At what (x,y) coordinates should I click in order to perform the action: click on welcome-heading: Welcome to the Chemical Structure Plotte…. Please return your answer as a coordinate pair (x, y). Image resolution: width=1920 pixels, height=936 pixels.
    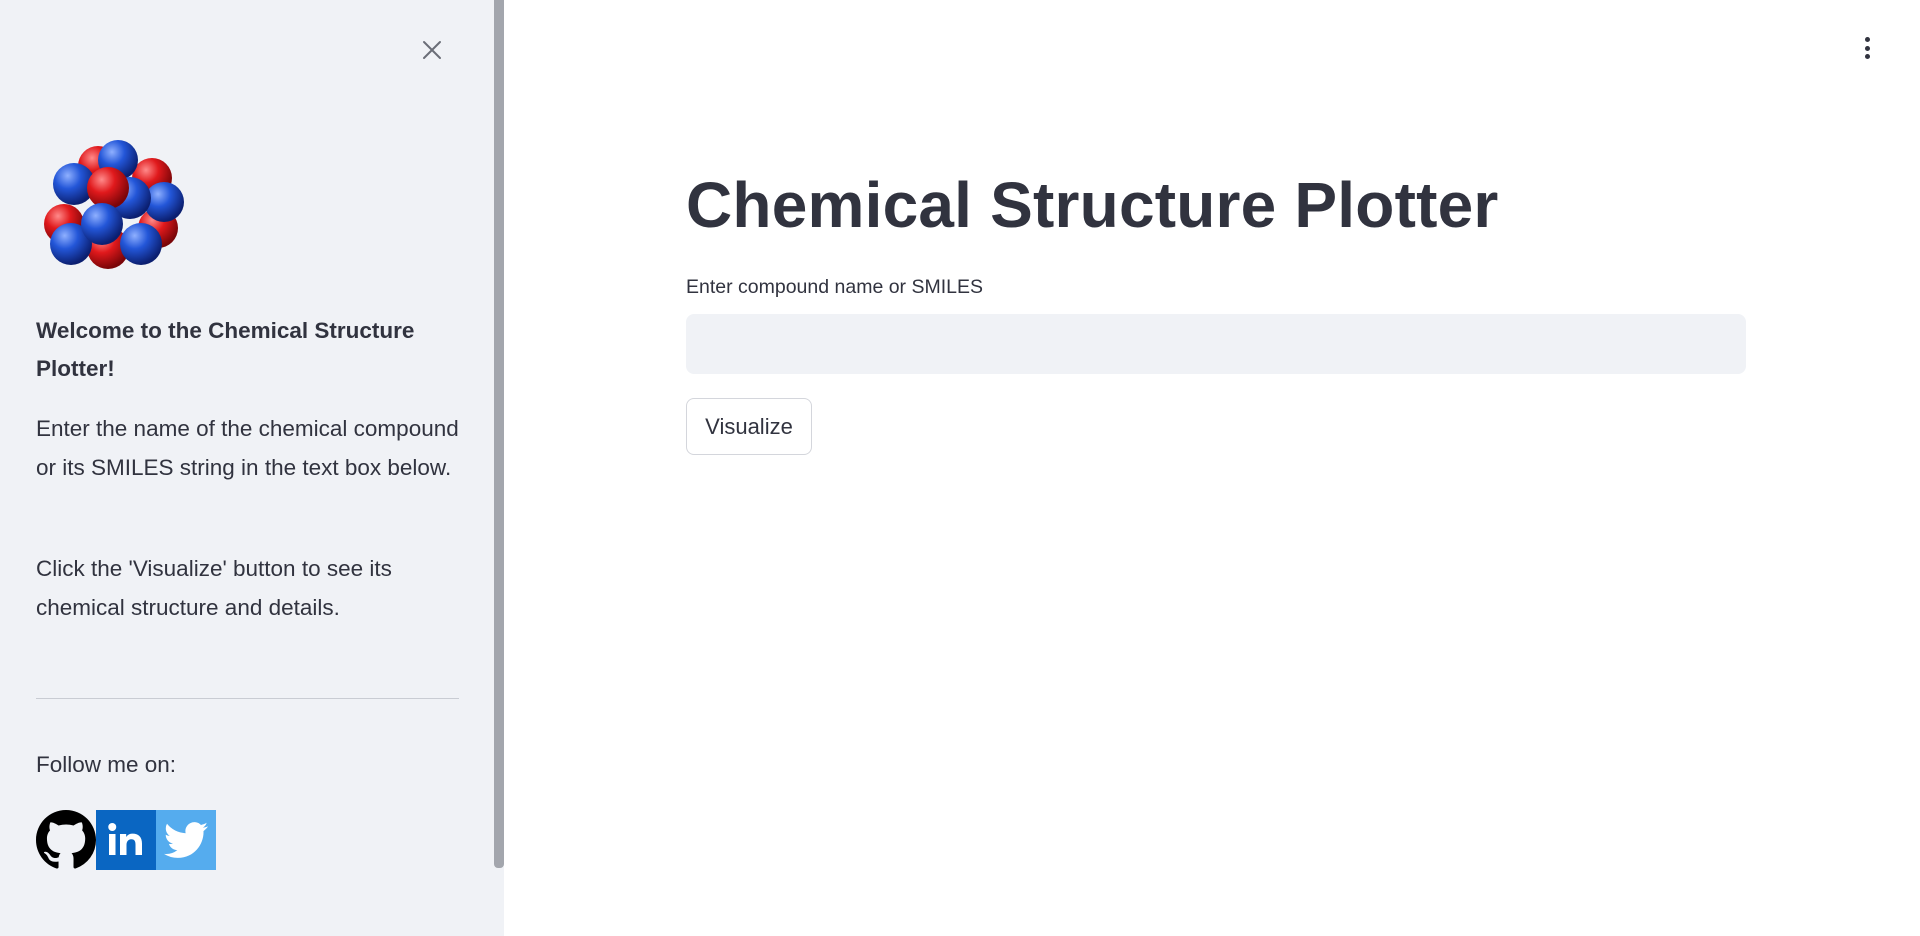
    Looking at the image, I should click on (225, 349).